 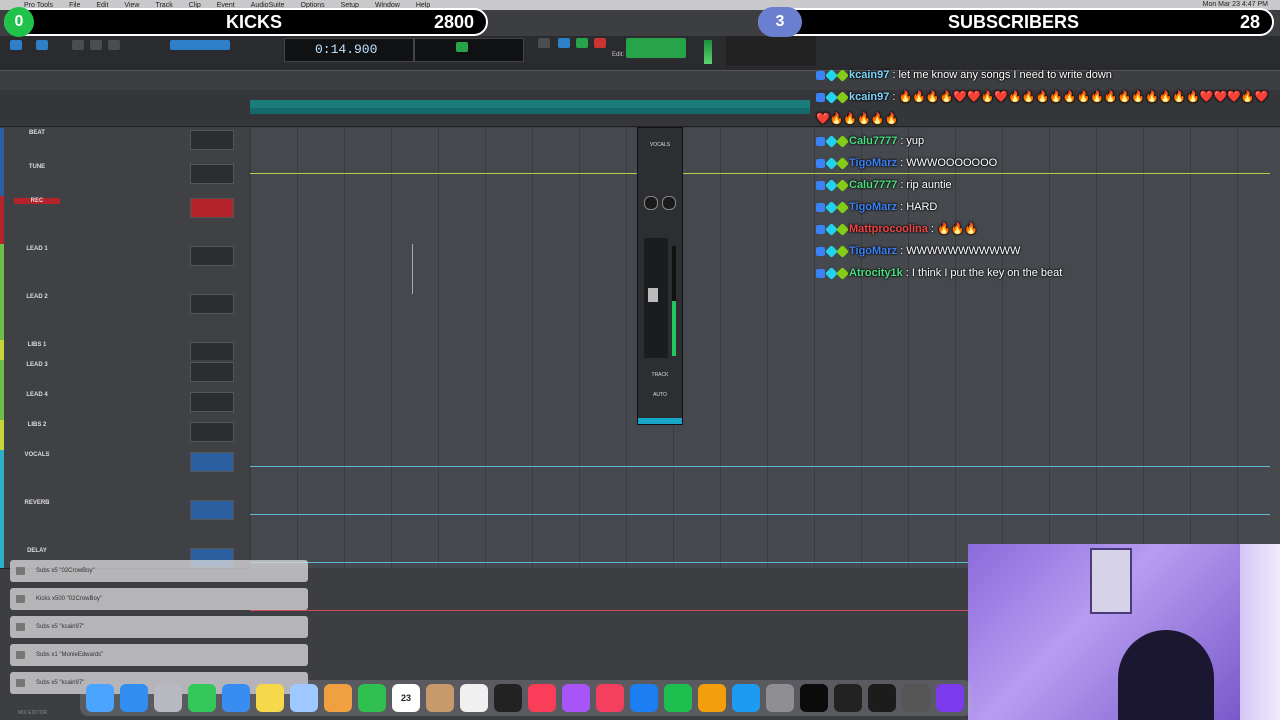 I want to click on track-row: LEAD 2, so click(x=124, y=316).